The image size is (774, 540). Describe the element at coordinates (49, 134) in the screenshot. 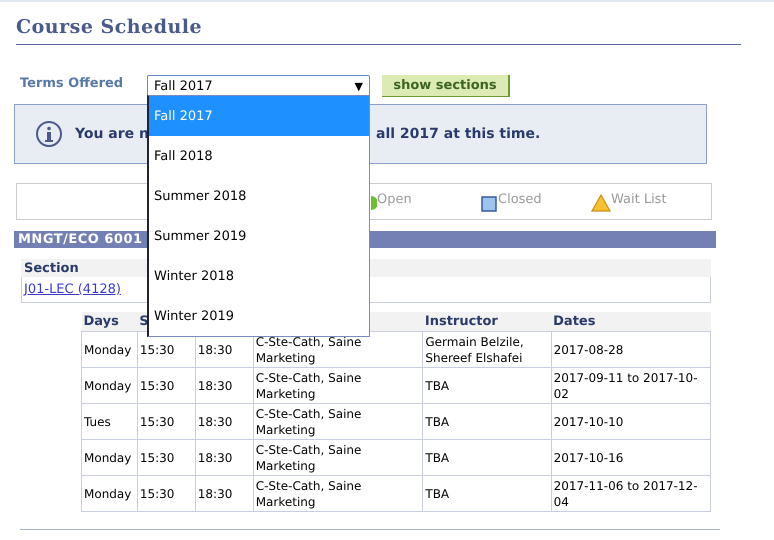

I see `info-icon` at that location.